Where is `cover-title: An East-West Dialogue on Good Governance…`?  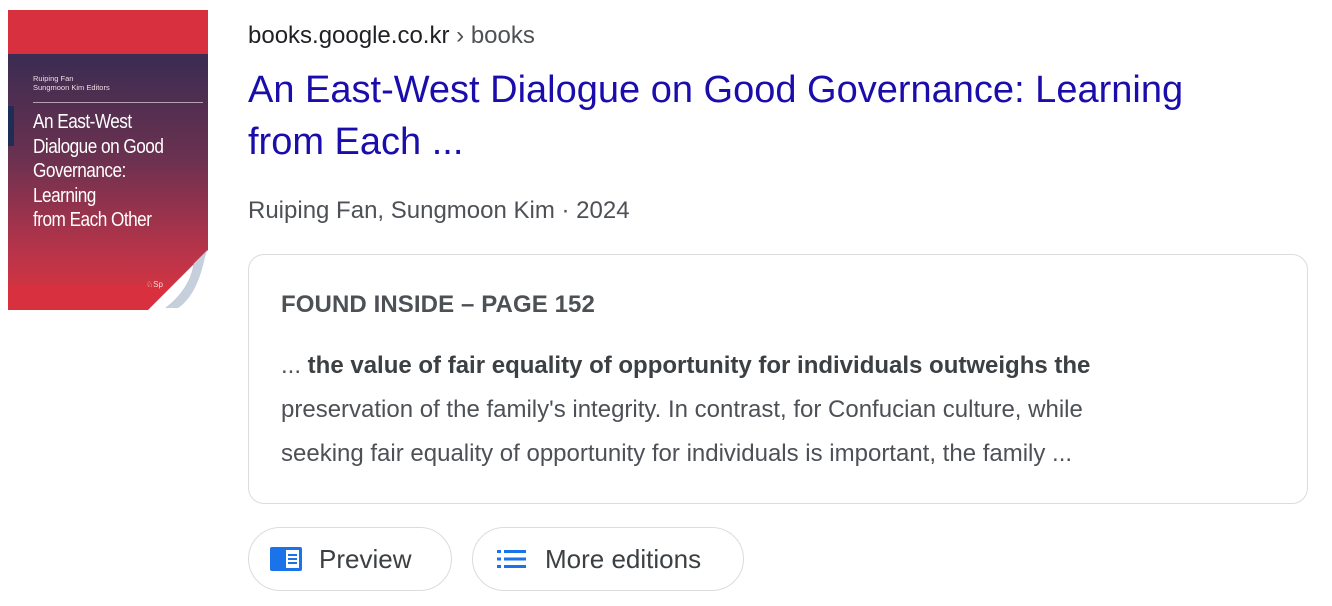
cover-title: An East-West Dialogue on Good Governance… is located at coordinates (106, 171).